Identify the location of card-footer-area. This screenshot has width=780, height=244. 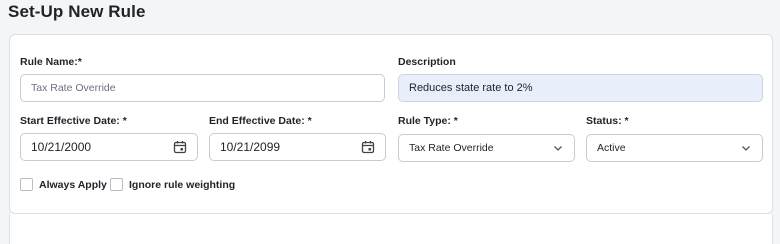
(391, 229).